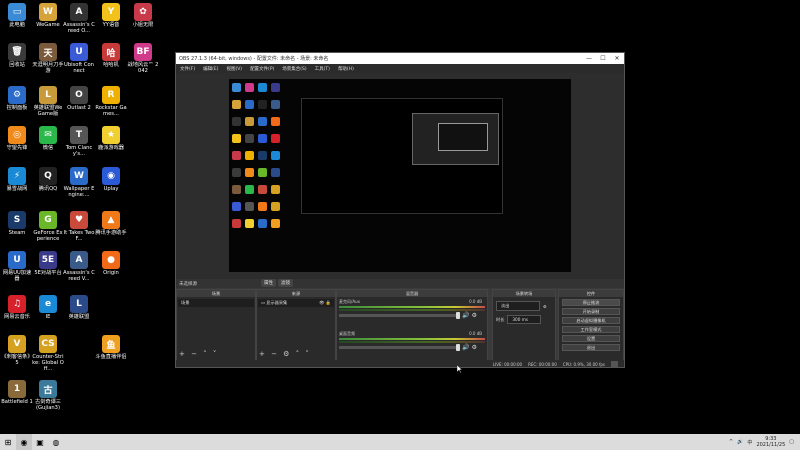 The image size is (800, 450). What do you see at coordinates (591, 347) in the screenshot?
I see `exit-button: 退出` at bounding box center [591, 347].